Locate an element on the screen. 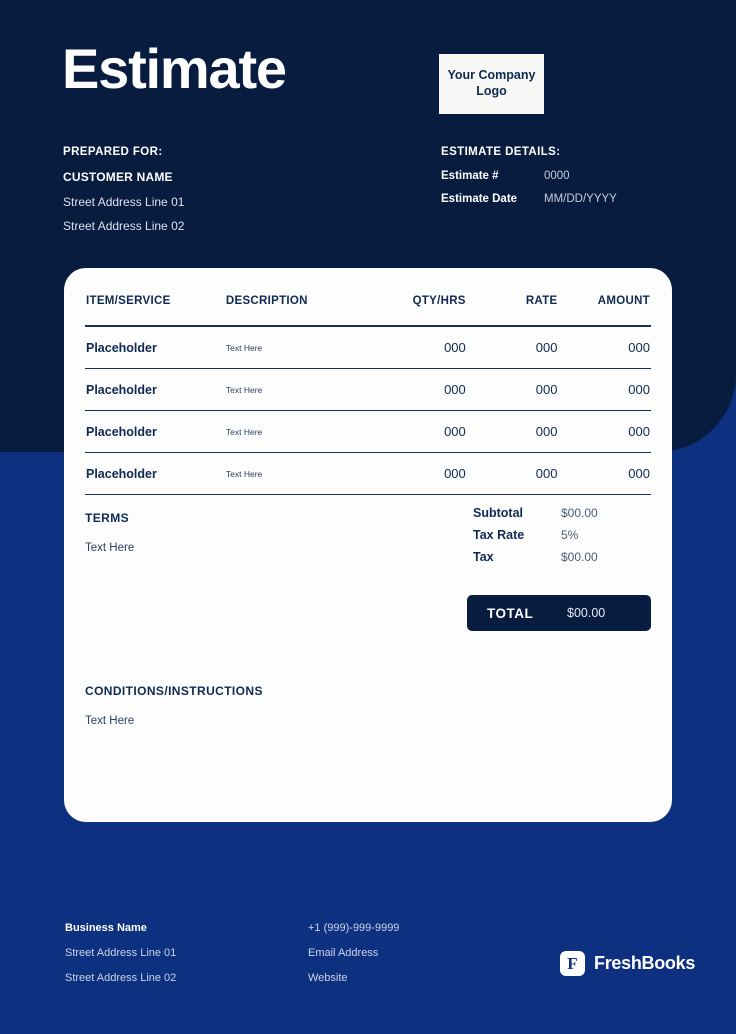 The image size is (736, 1034). footer-website: Website is located at coordinates (408, 978).